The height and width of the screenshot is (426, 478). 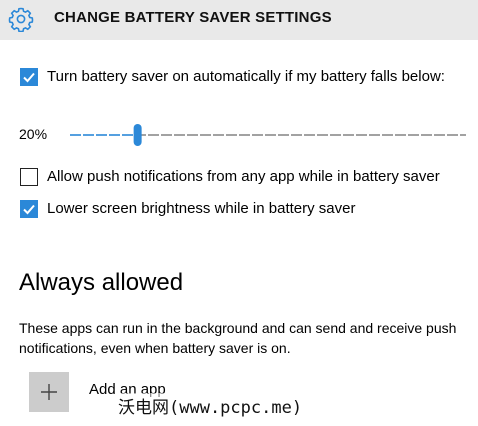 What do you see at coordinates (101, 282) in the screenshot?
I see `always-allowed-heading: Always allowed` at bounding box center [101, 282].